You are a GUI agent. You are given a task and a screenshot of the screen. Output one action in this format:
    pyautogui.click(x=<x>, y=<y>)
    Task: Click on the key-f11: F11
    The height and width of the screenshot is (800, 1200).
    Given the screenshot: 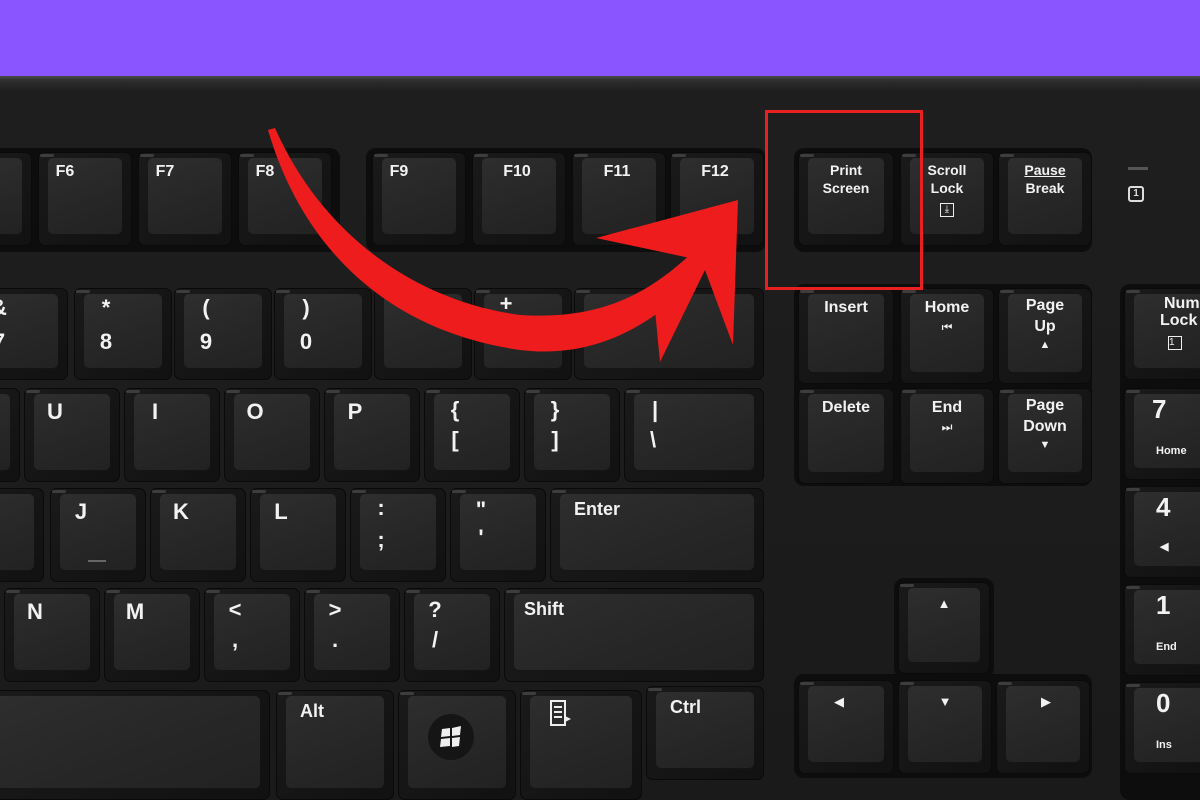 What is the action you would take?
    pyautogui.click(x=619, y=199)
    